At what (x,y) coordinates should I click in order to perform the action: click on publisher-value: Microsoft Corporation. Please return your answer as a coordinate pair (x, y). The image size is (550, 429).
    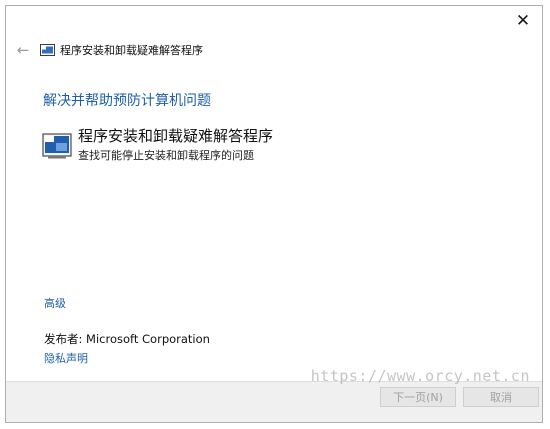
    Looking at the image, I should click on (148, 339).